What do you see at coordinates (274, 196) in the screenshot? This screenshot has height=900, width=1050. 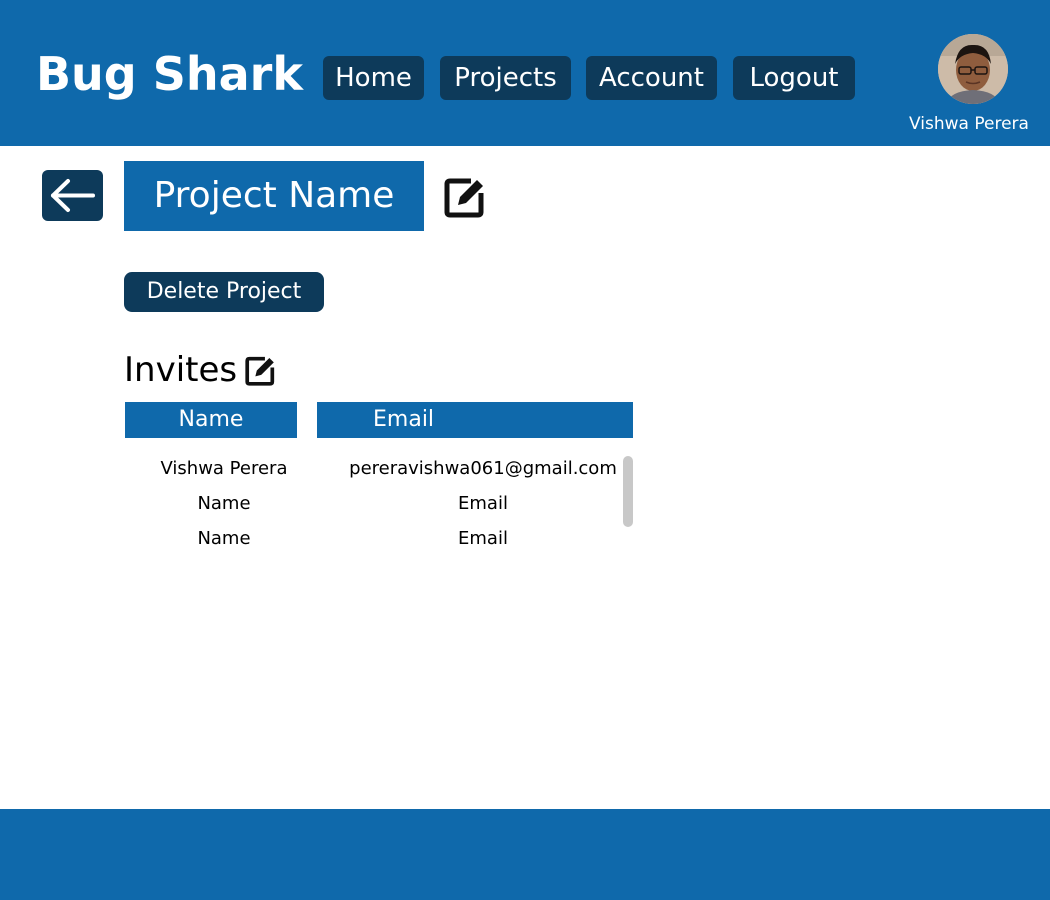 I see `project-title: Project Name` at bounding box center [274, 196].